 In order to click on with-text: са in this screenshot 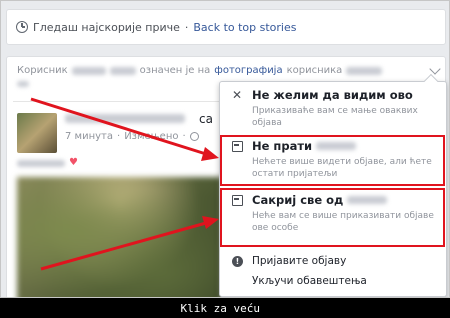, I will do `click(206, 119)`.